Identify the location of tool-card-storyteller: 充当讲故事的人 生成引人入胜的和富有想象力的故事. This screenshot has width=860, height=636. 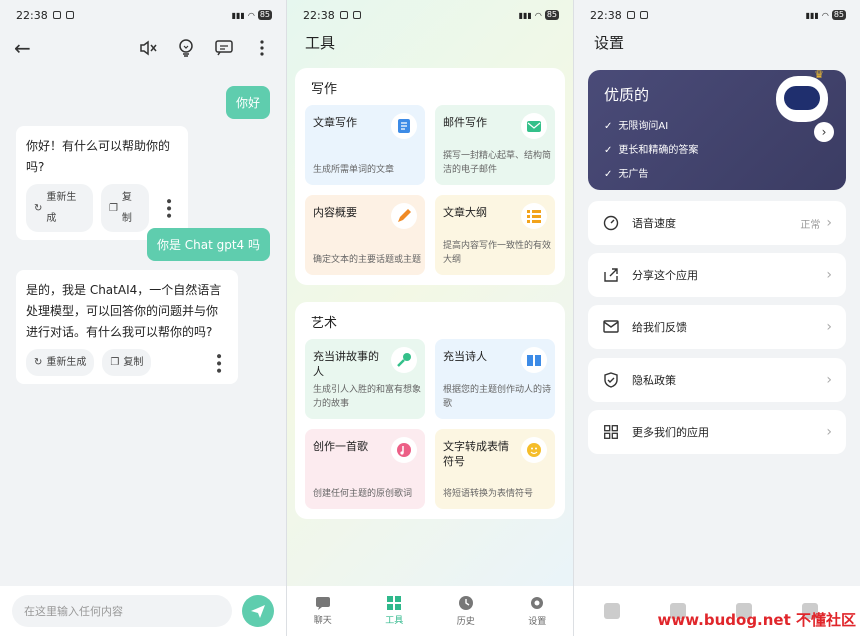
(365, 379).